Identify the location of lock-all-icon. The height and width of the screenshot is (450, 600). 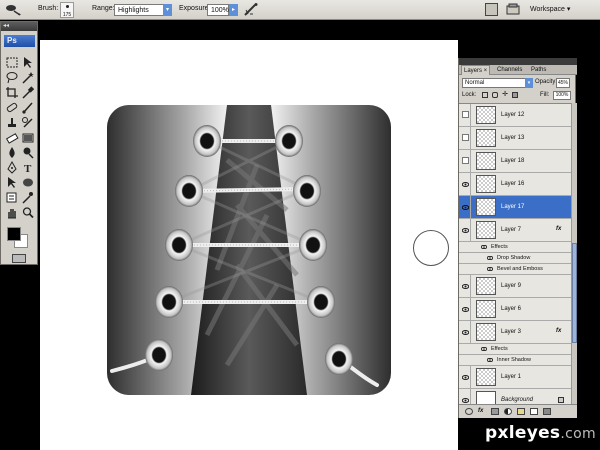
(515, 95).